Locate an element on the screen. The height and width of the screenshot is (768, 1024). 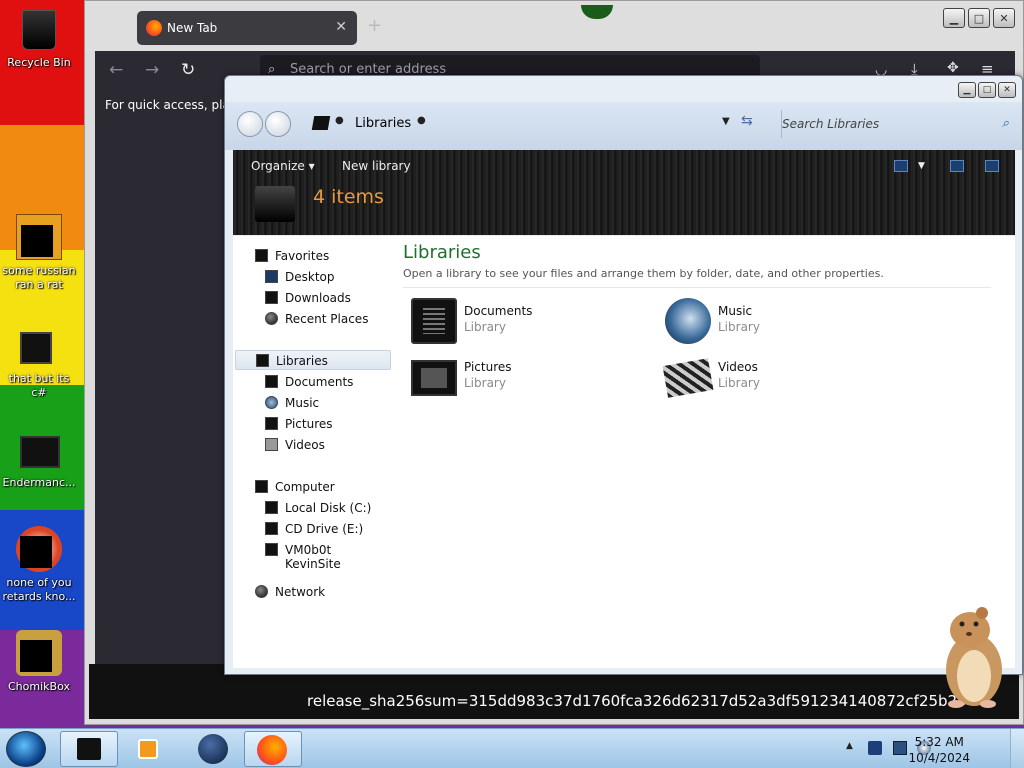
nav-downloads: Downloads is located at coordinates (311, 298).